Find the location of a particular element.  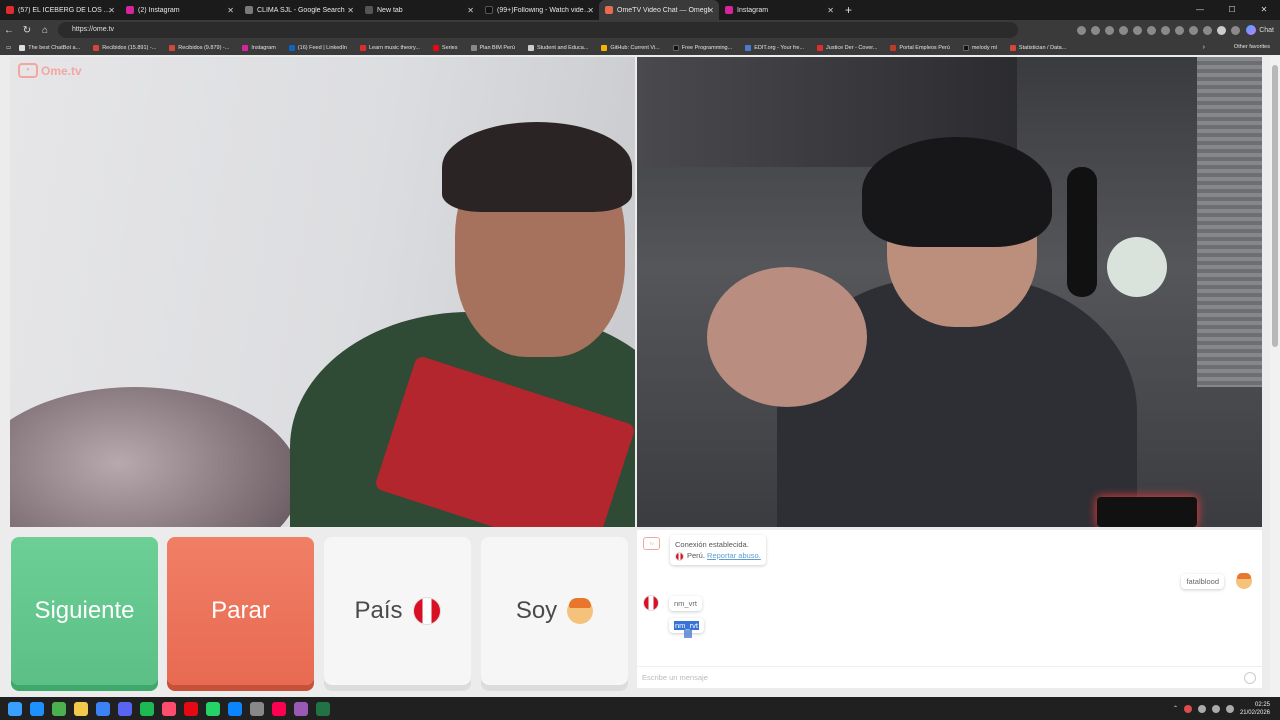

bookmark-item: (16) Feed | LinkedIn is located at coordinates (317, 47).